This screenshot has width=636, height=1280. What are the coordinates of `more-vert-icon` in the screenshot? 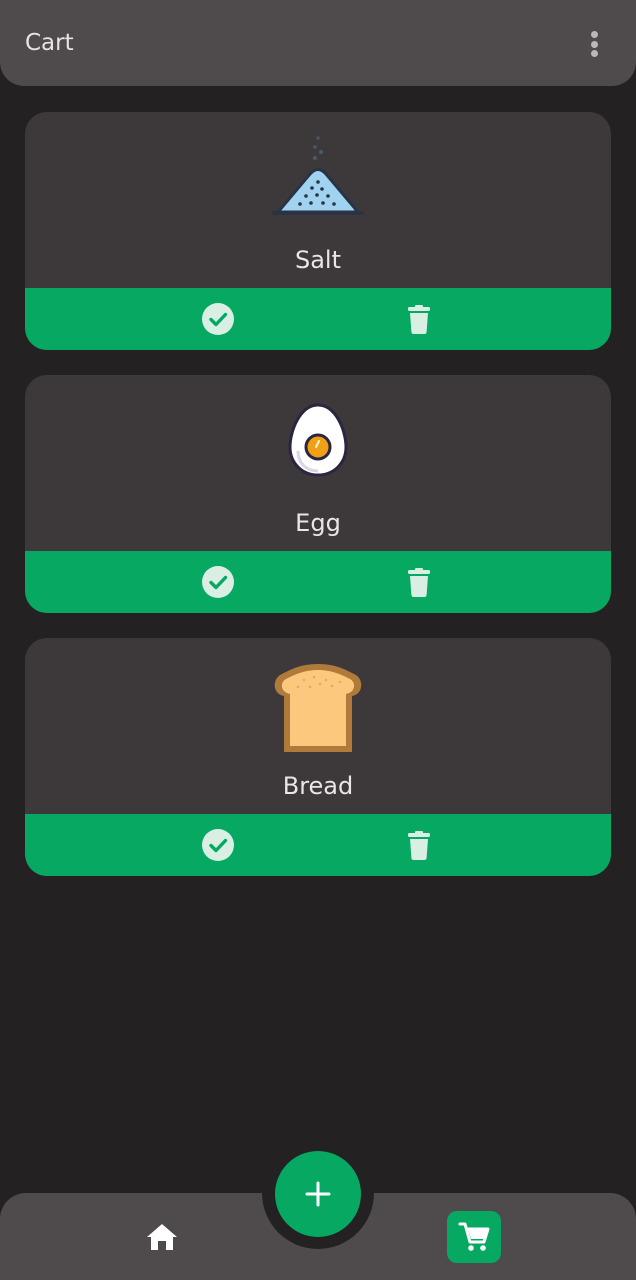 It's located at (594, 44).